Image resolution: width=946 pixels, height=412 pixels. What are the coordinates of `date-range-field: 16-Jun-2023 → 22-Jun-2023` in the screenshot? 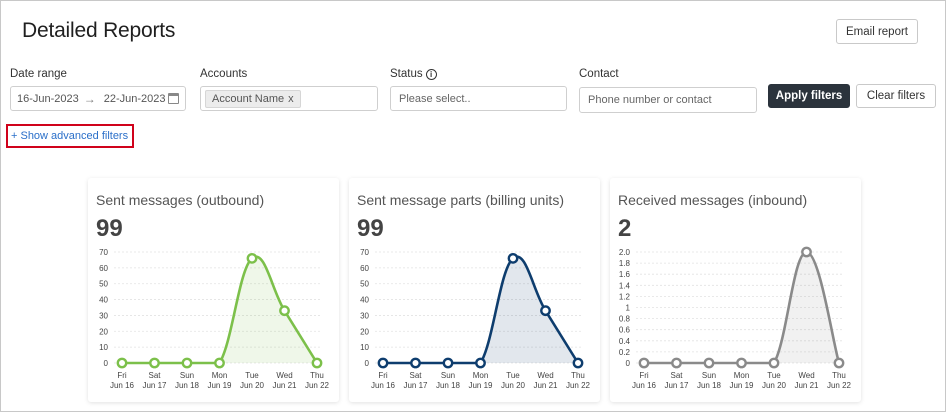 It's located at (98, 98).